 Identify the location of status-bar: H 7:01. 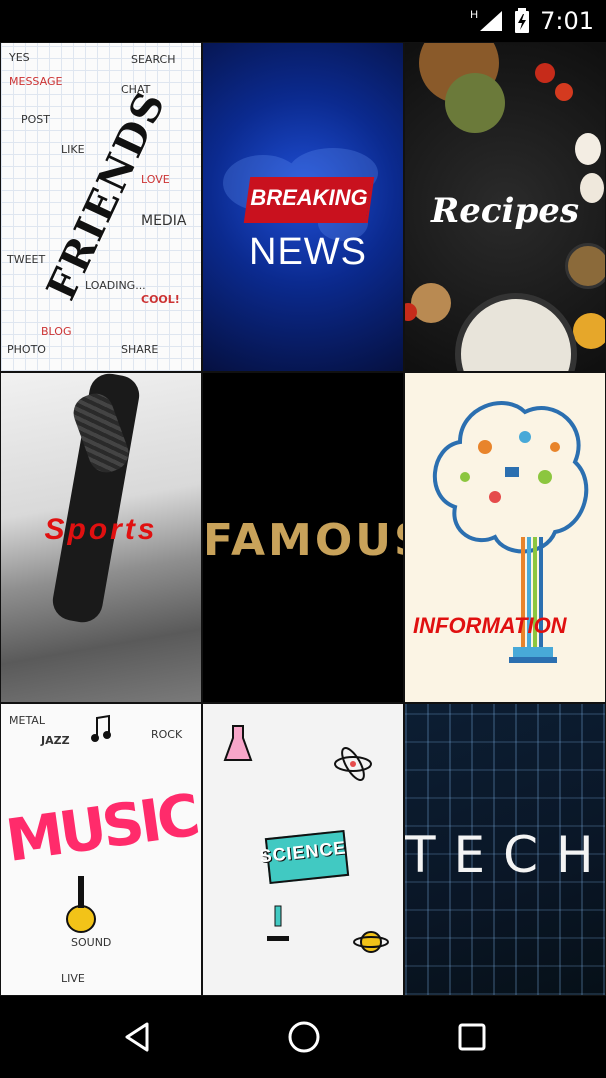
(303, 21).